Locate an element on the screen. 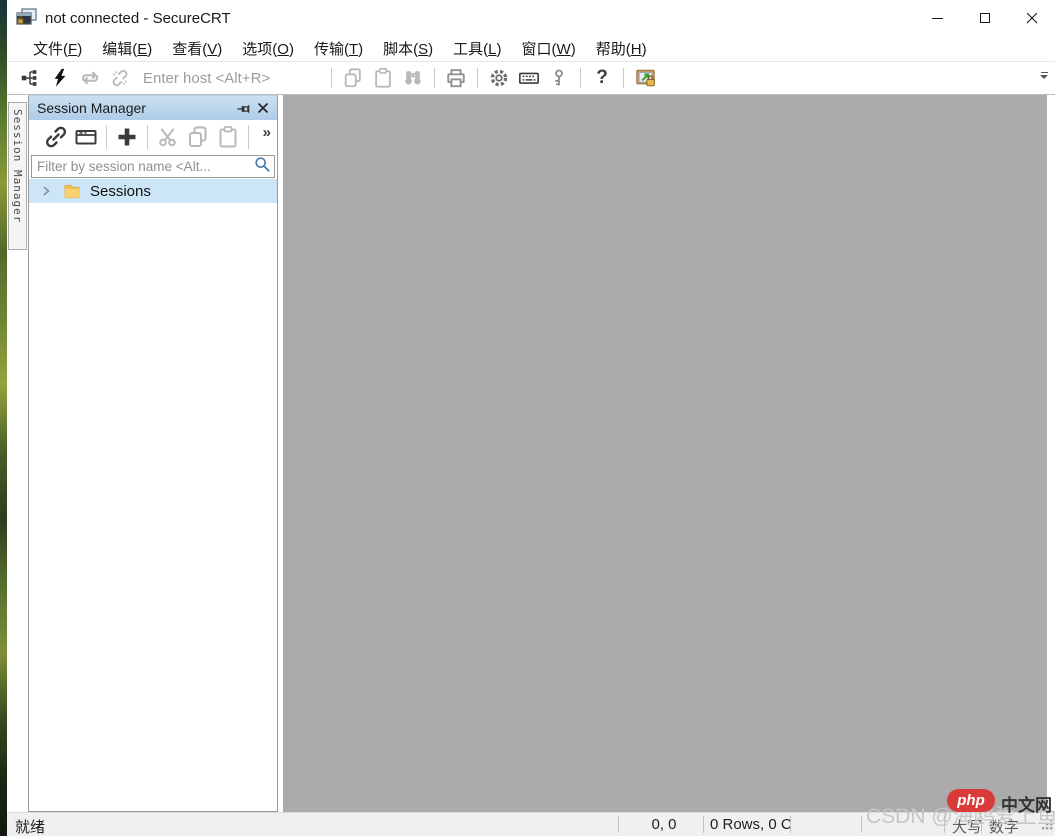 The height and width of the screenshot is (836, 1055). cut-session-button is located at coordinates (168, 137).